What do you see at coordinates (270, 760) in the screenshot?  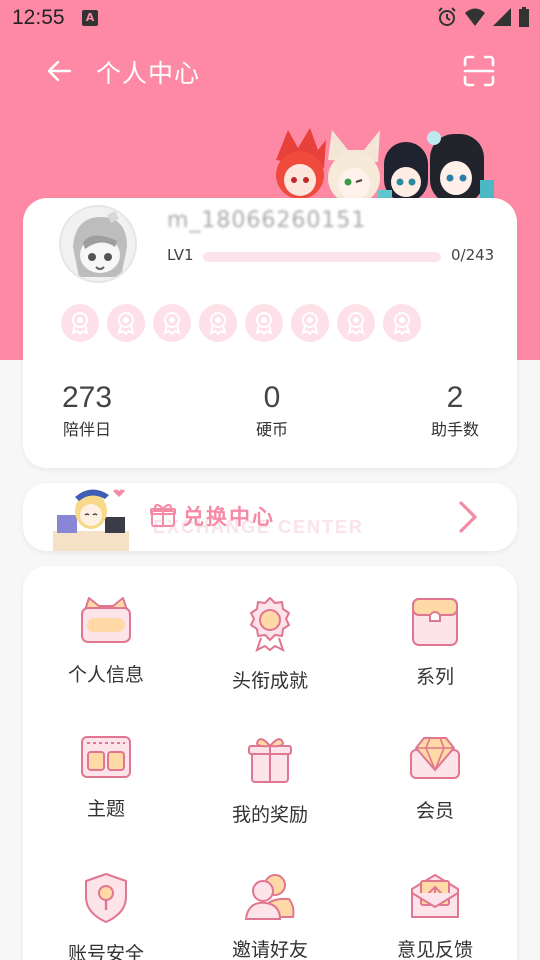 I see `gift-box-icon` at bounding box center [270, 760].